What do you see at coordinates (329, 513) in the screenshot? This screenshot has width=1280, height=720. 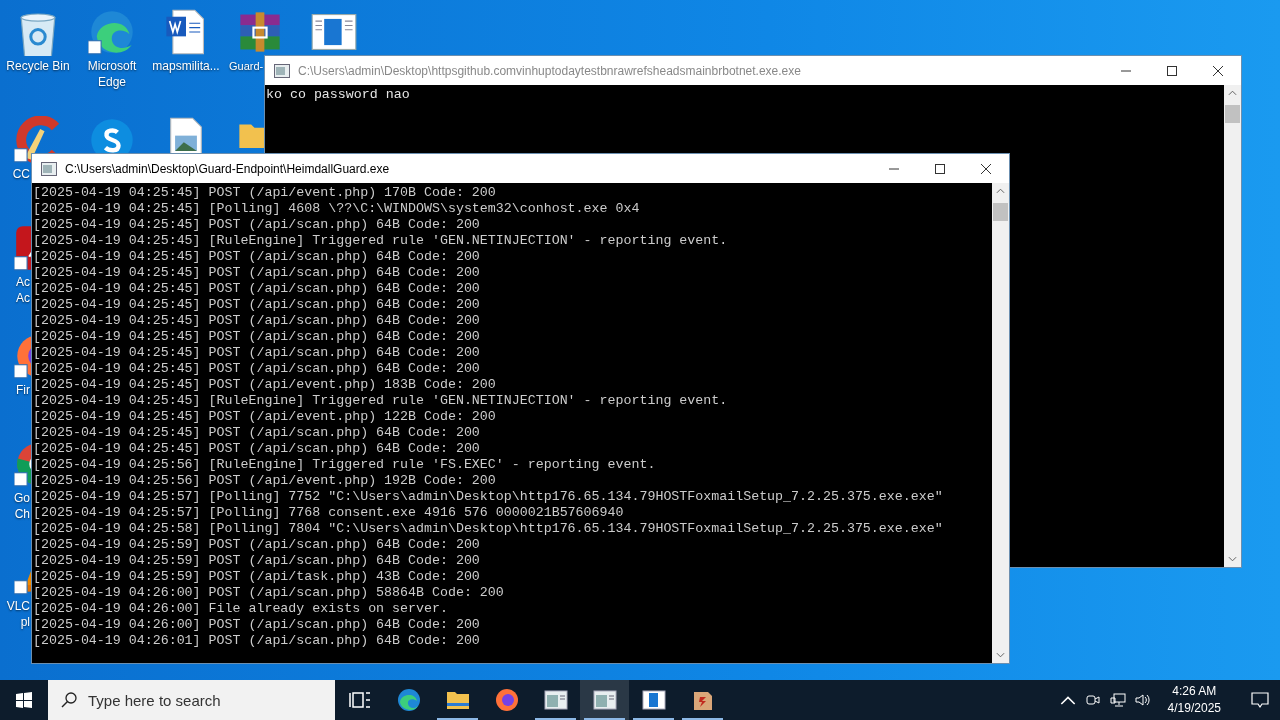 I see `console-line: [2025-04-19 04:25:57] [Polling] 7768 consent.exe 4916 576 0000021B57606940` at bounding box center [329, 513].